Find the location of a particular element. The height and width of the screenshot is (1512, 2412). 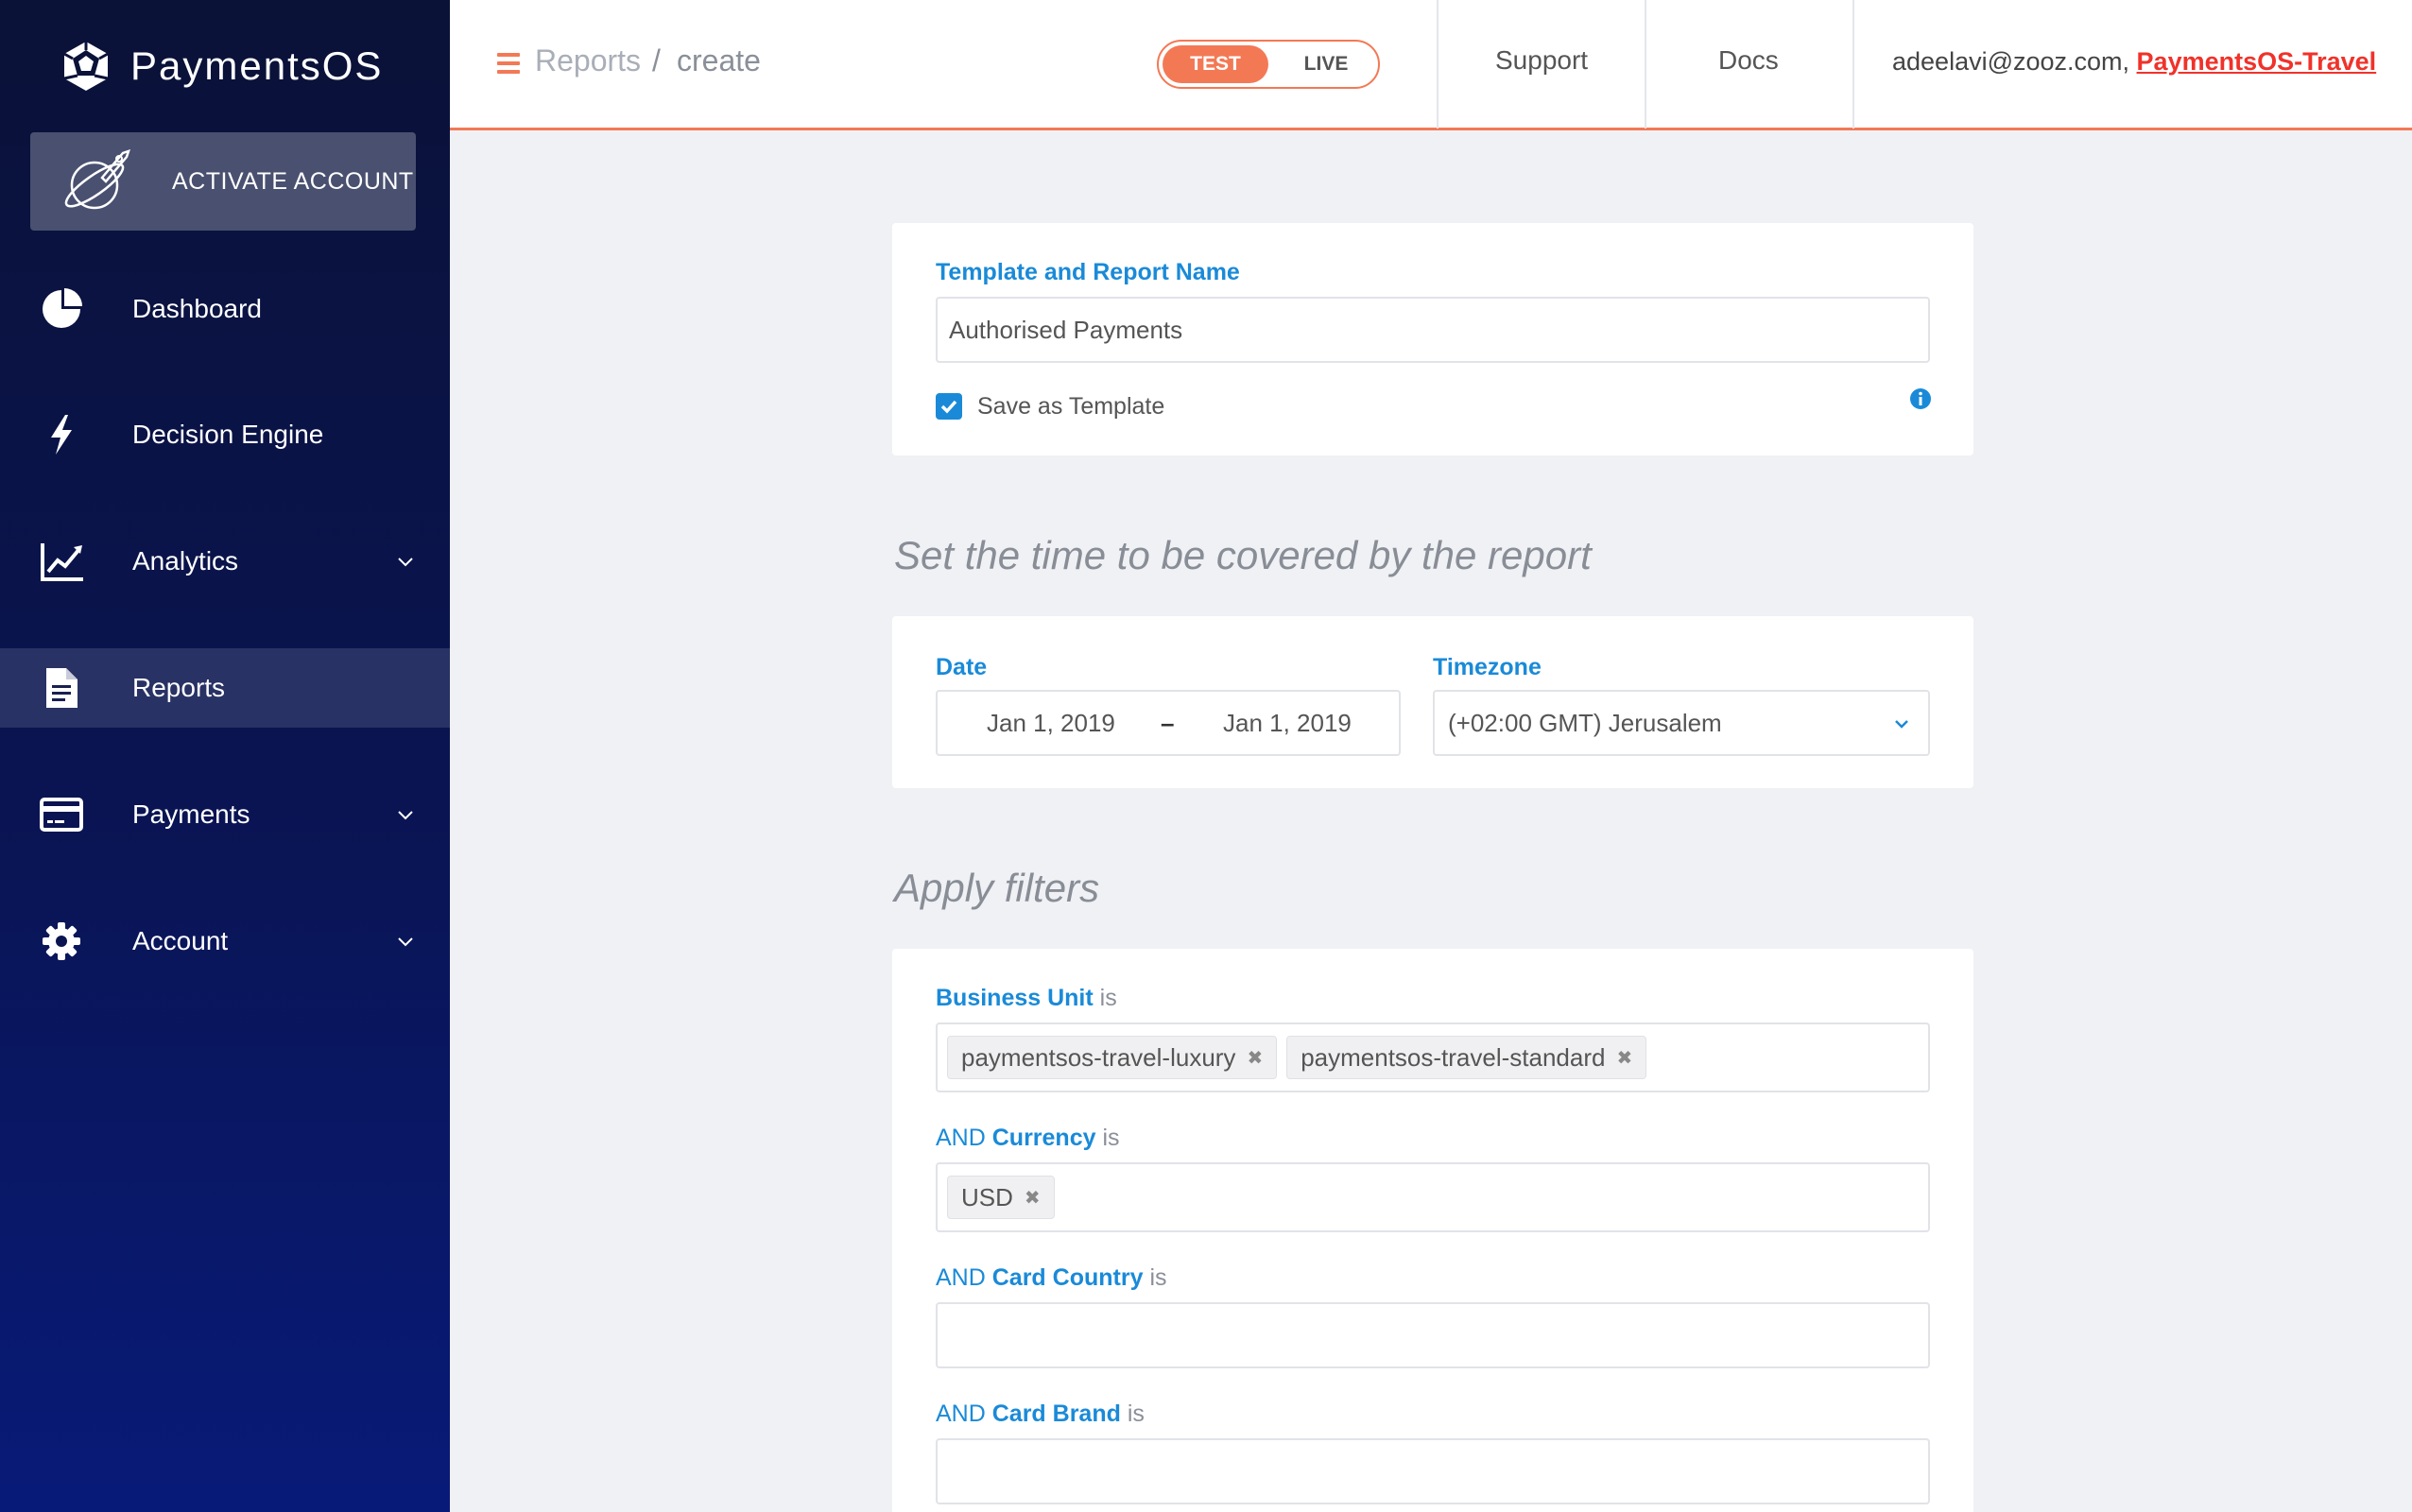

credit-card-icon is located at coordinates (62, 814).